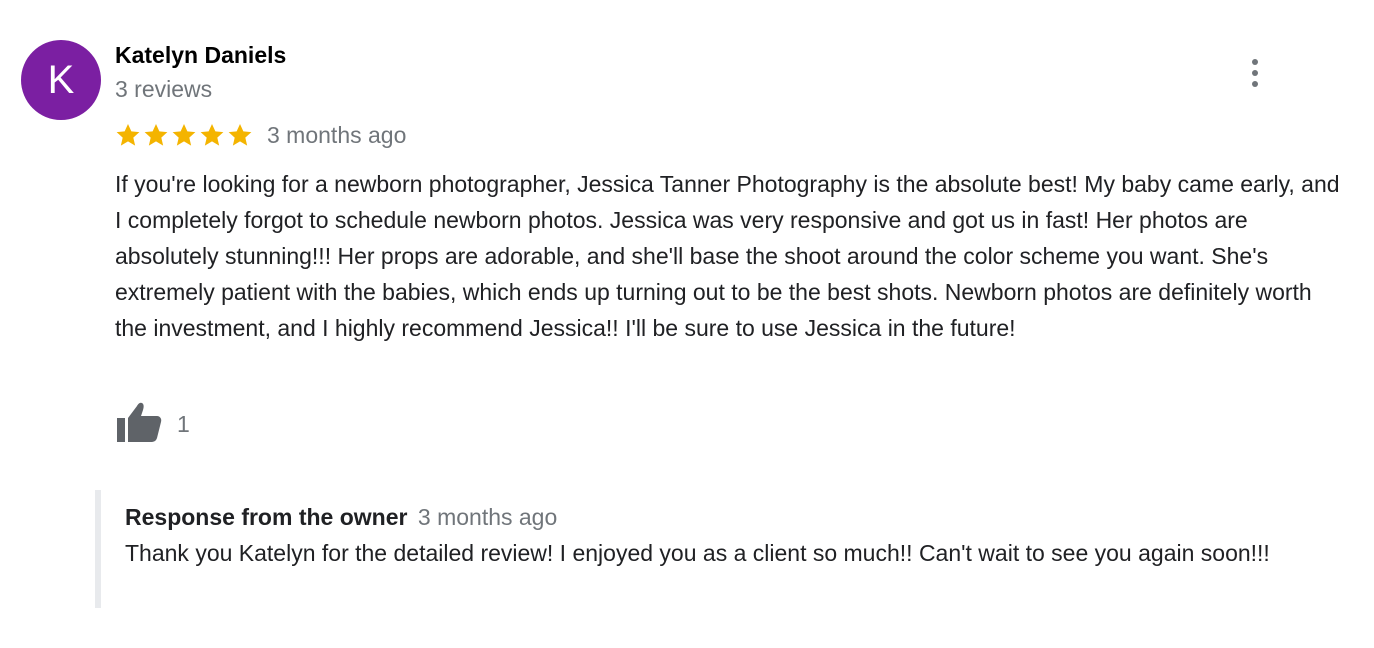  I want to click on more-options-button, so click(1255, 73).